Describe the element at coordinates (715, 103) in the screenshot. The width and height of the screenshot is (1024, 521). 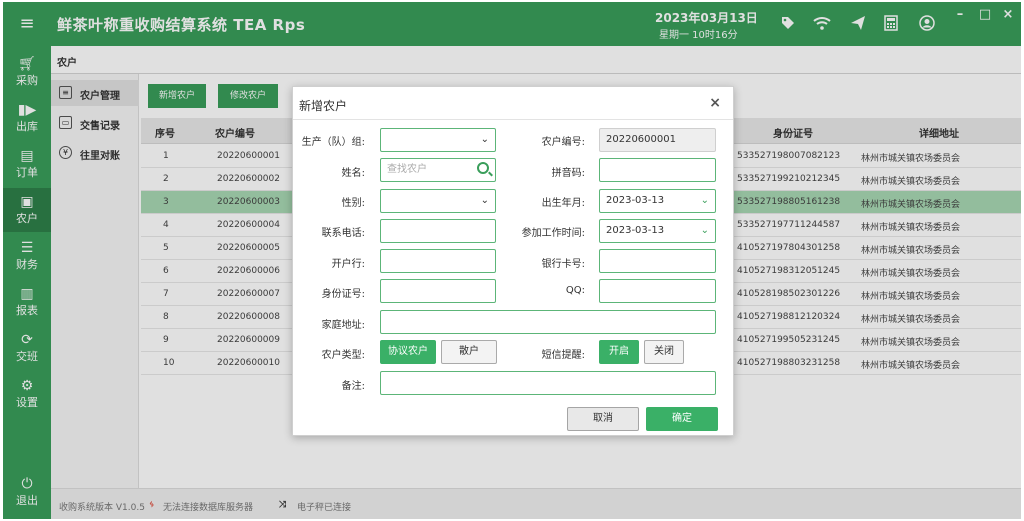
I see `close-icon: ×` at that location.